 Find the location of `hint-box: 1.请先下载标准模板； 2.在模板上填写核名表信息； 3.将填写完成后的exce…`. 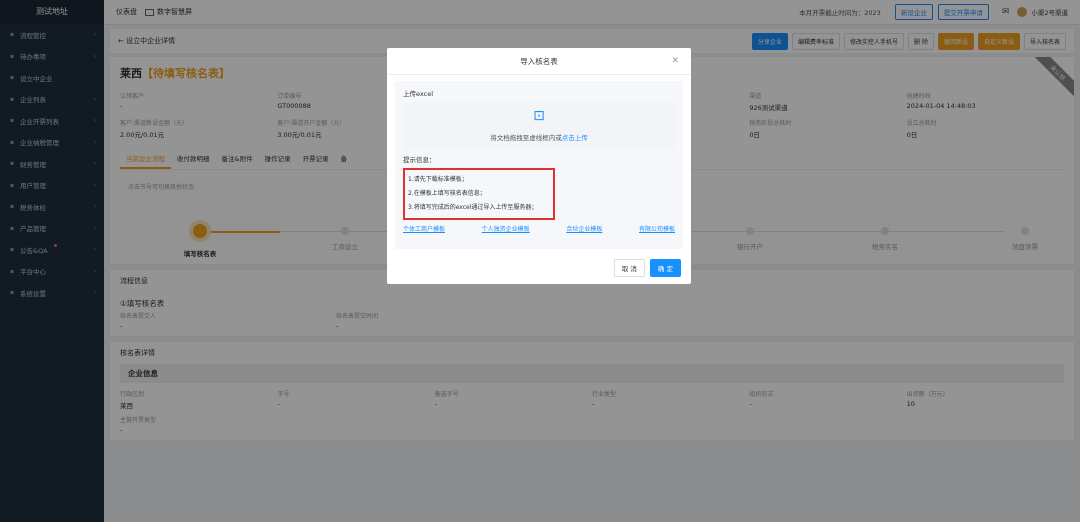

hint-box: 1.请先下载标准模板； 2.在模板上填写核名表信息； 3.将填写完成后的exce… is located at coordinates (479, 194).